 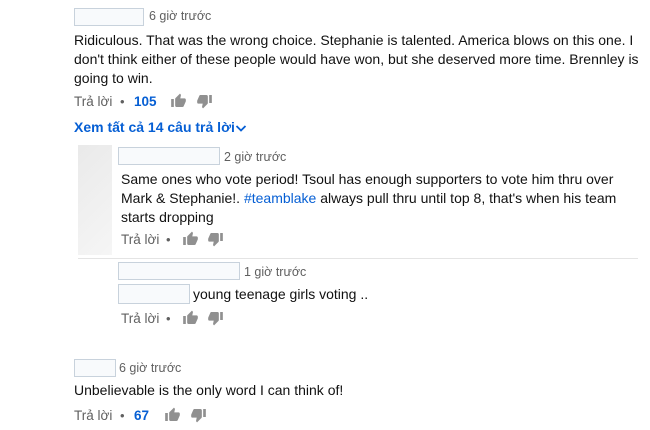 I want to click on view-replies-button: Xem tất cả 14 câu trả lời, so click(x=164, y=129).